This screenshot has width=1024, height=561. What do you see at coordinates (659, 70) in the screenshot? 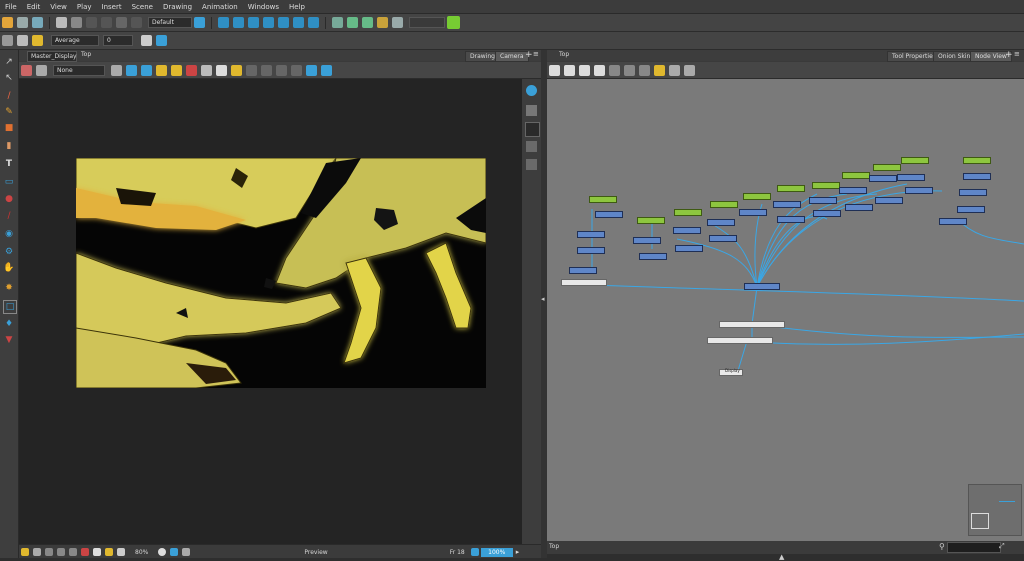
I see `node-library-icon` at bounding box center [659, 70].